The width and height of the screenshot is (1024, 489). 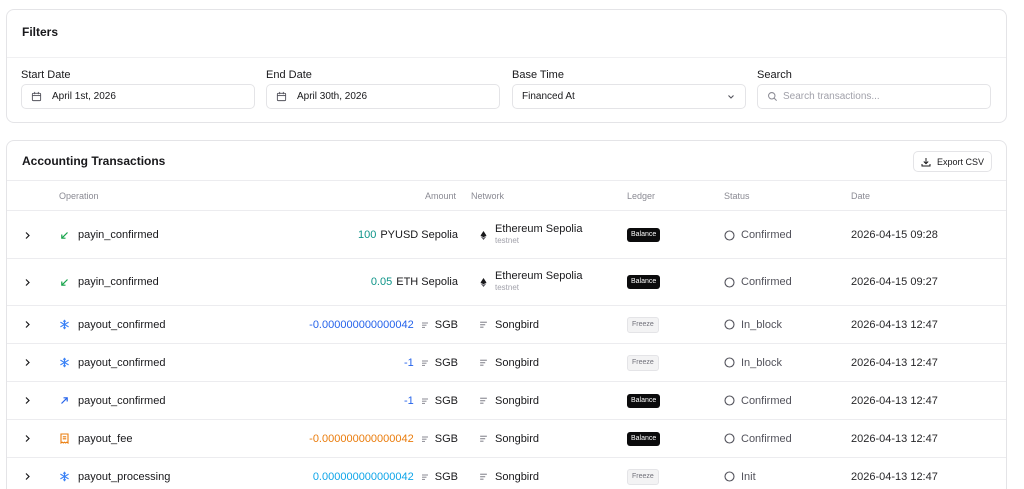 I want to click on col-operation: Operation, so click(x=79, y=196).